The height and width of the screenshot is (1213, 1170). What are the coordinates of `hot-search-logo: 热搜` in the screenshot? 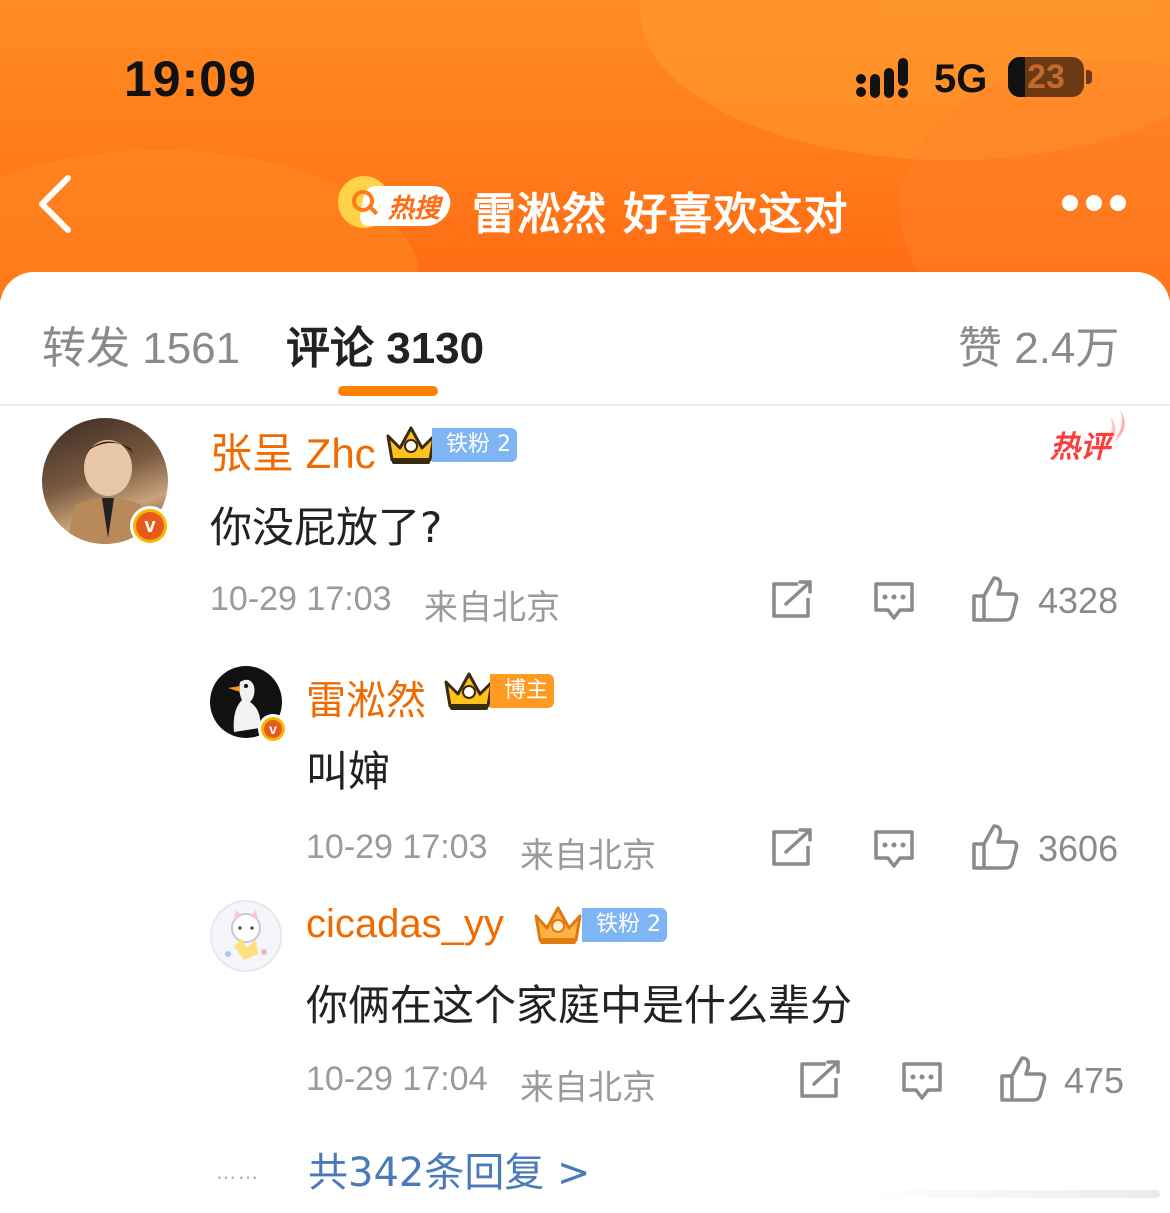 It's located at (396, 203).